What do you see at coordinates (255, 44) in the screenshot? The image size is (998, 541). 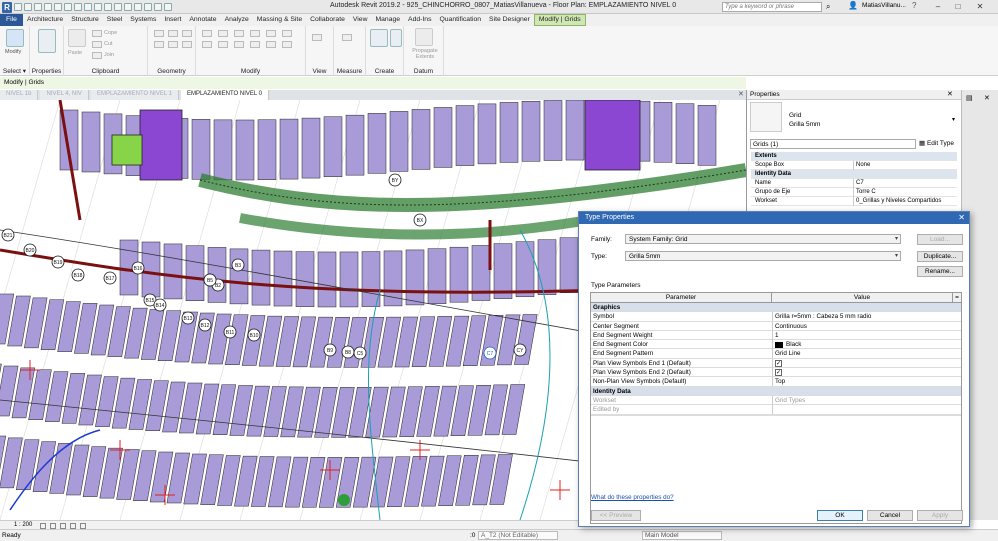 I see `trim-icon` at bounding box center [255, 44].